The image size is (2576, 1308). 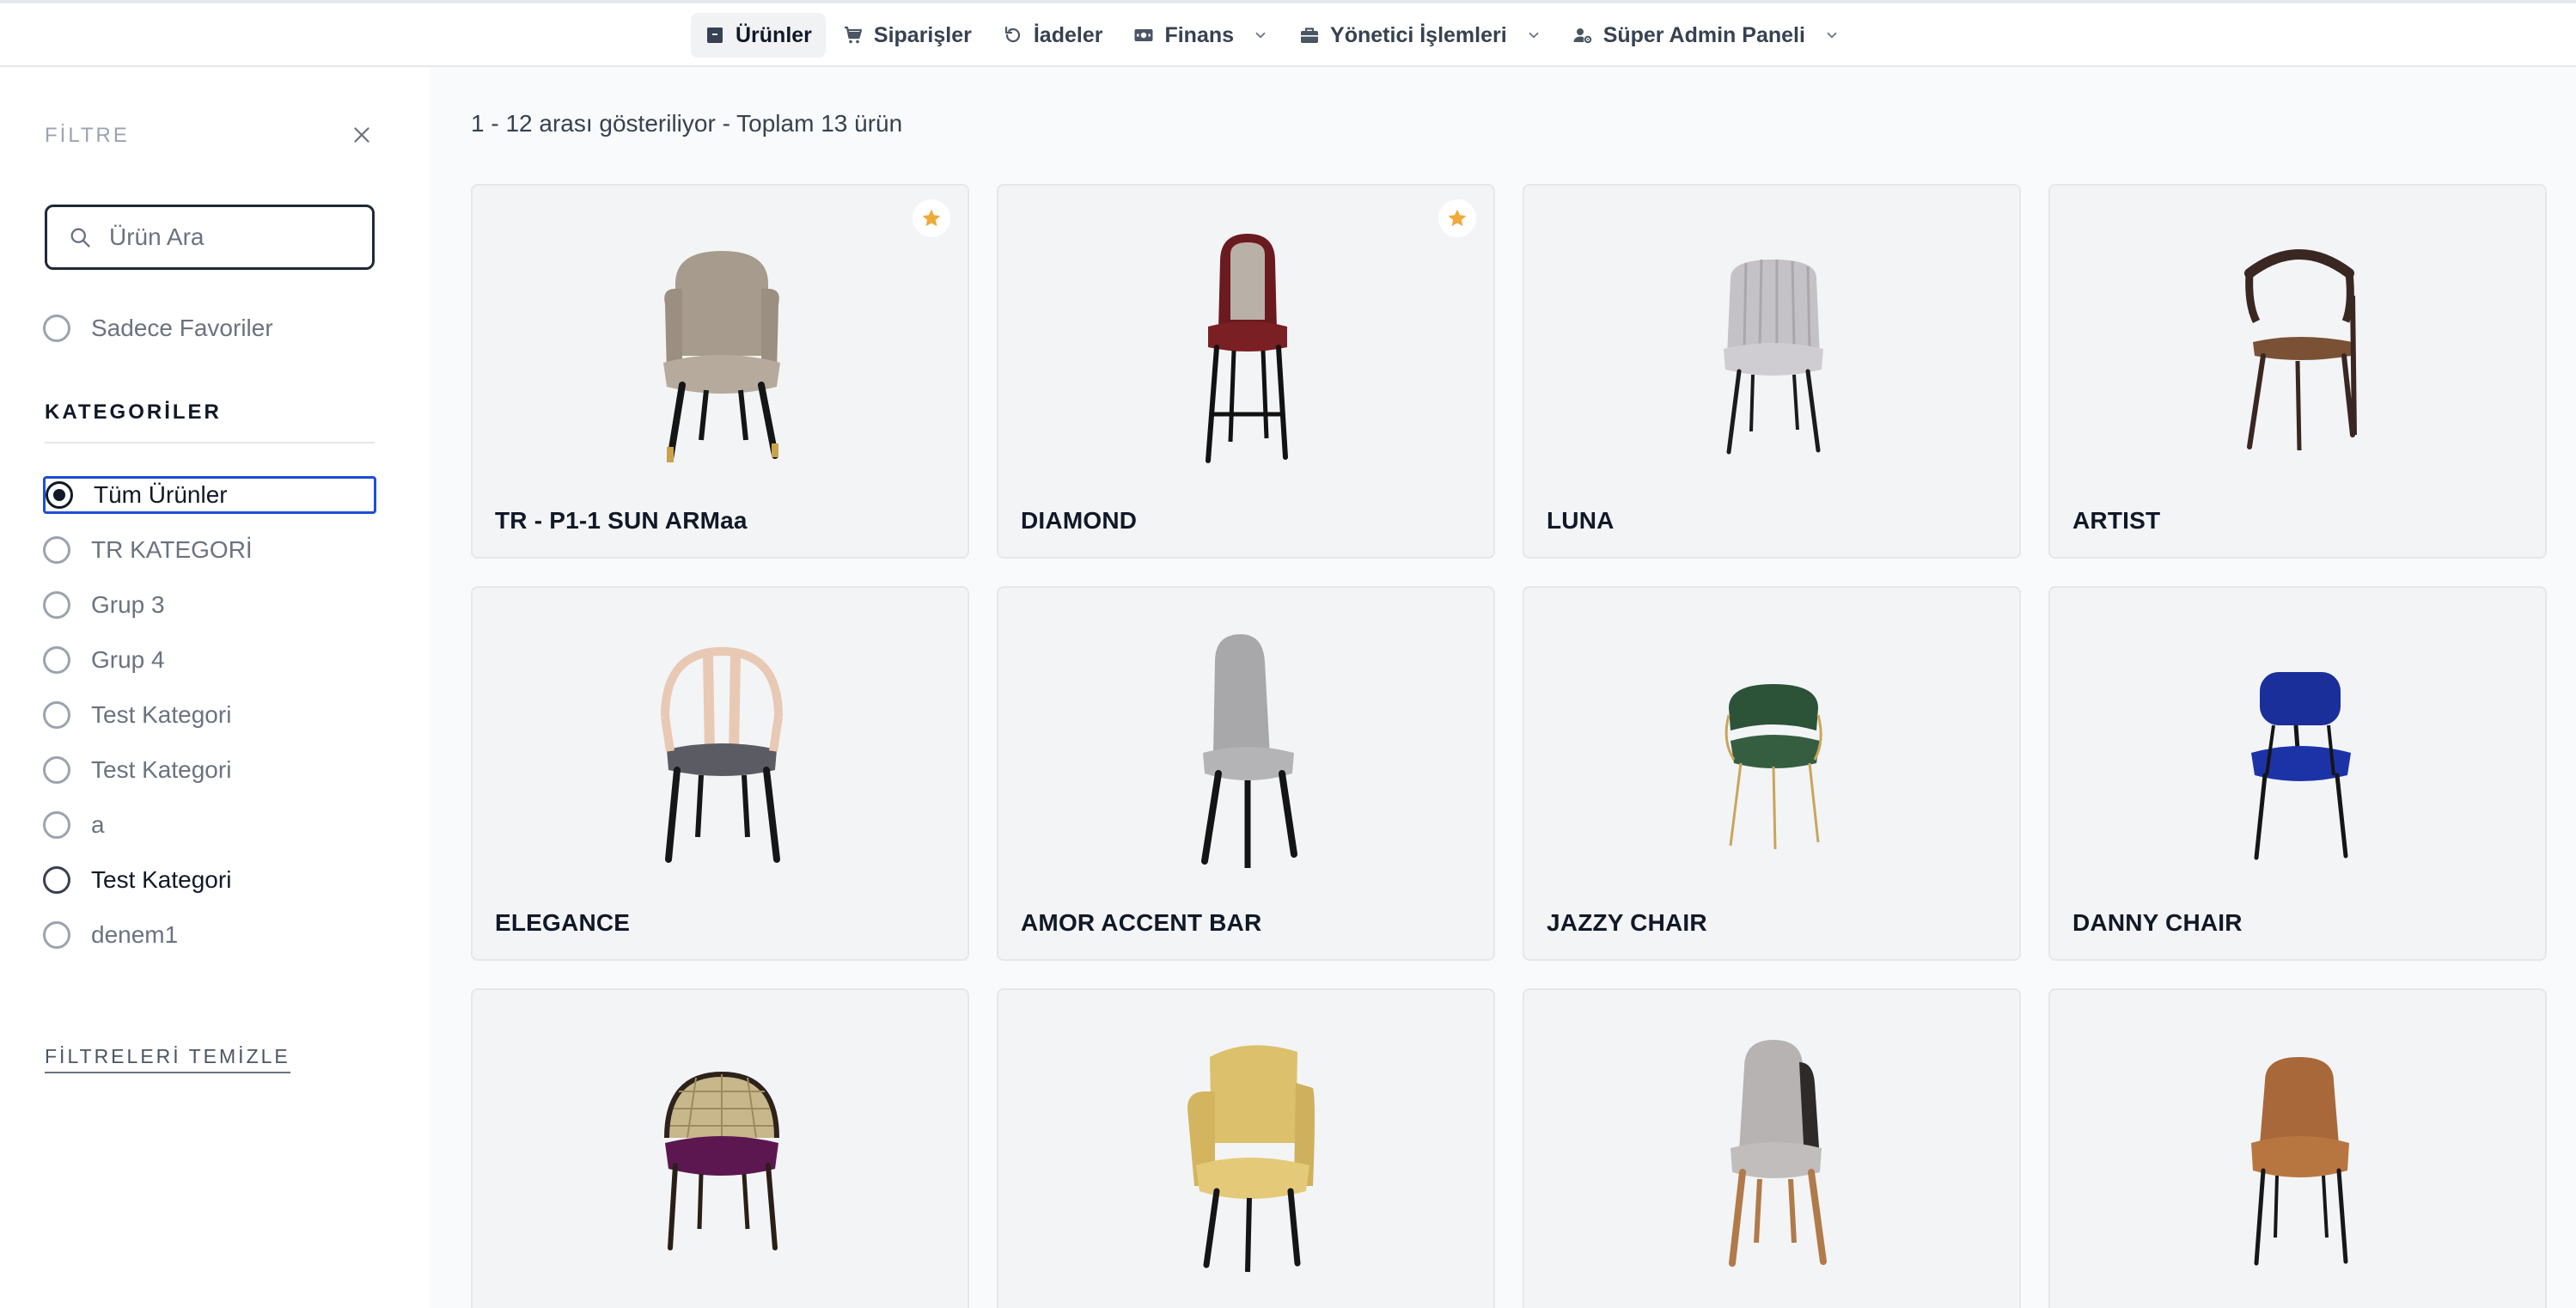 What do you see at coordinates (1143, 35) in the screenshot?
I see `money-icon` at bounding box center [1143, 35].